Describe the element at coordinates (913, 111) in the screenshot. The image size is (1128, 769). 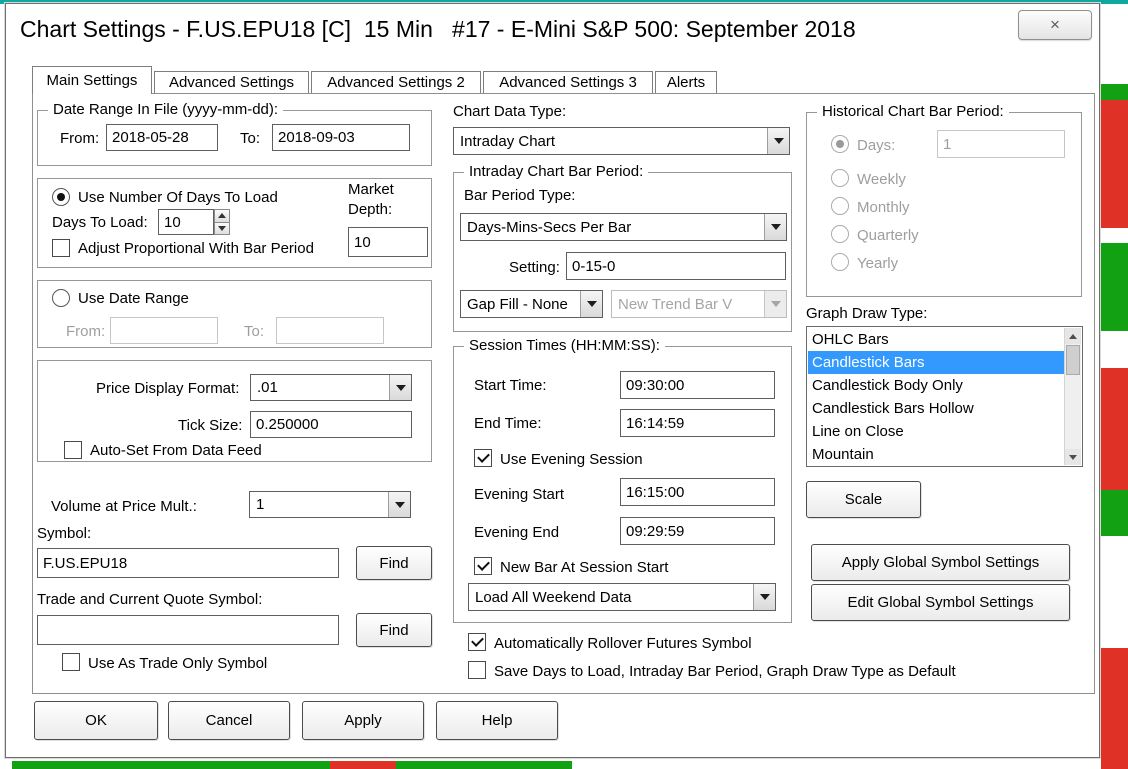
I see `historical-bar-period-legend: Historical Chart Bar Period:` at that location.